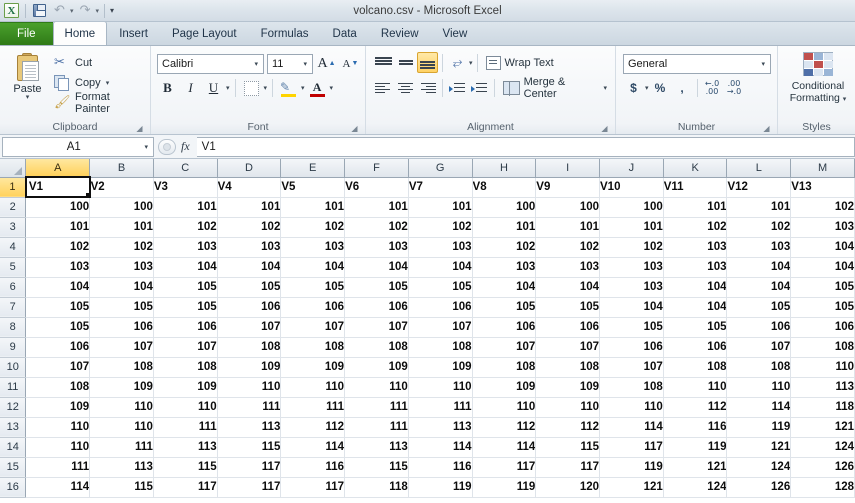  What do you see at coordinates (568, 307) in the screenshot?
I see `cell-i7: 105` at bounding box center [568, 307].